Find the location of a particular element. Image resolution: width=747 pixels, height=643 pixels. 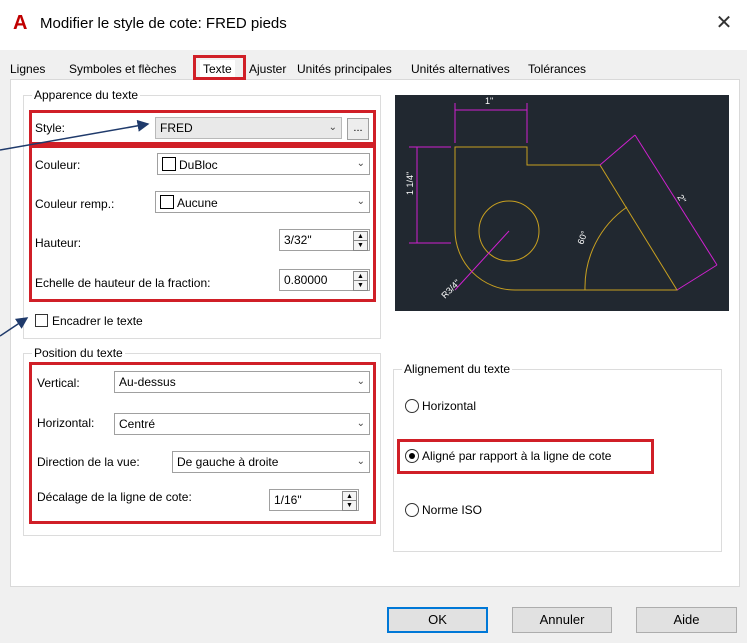

style-select: FRED ⌄ is located at coordinates (248, 128).